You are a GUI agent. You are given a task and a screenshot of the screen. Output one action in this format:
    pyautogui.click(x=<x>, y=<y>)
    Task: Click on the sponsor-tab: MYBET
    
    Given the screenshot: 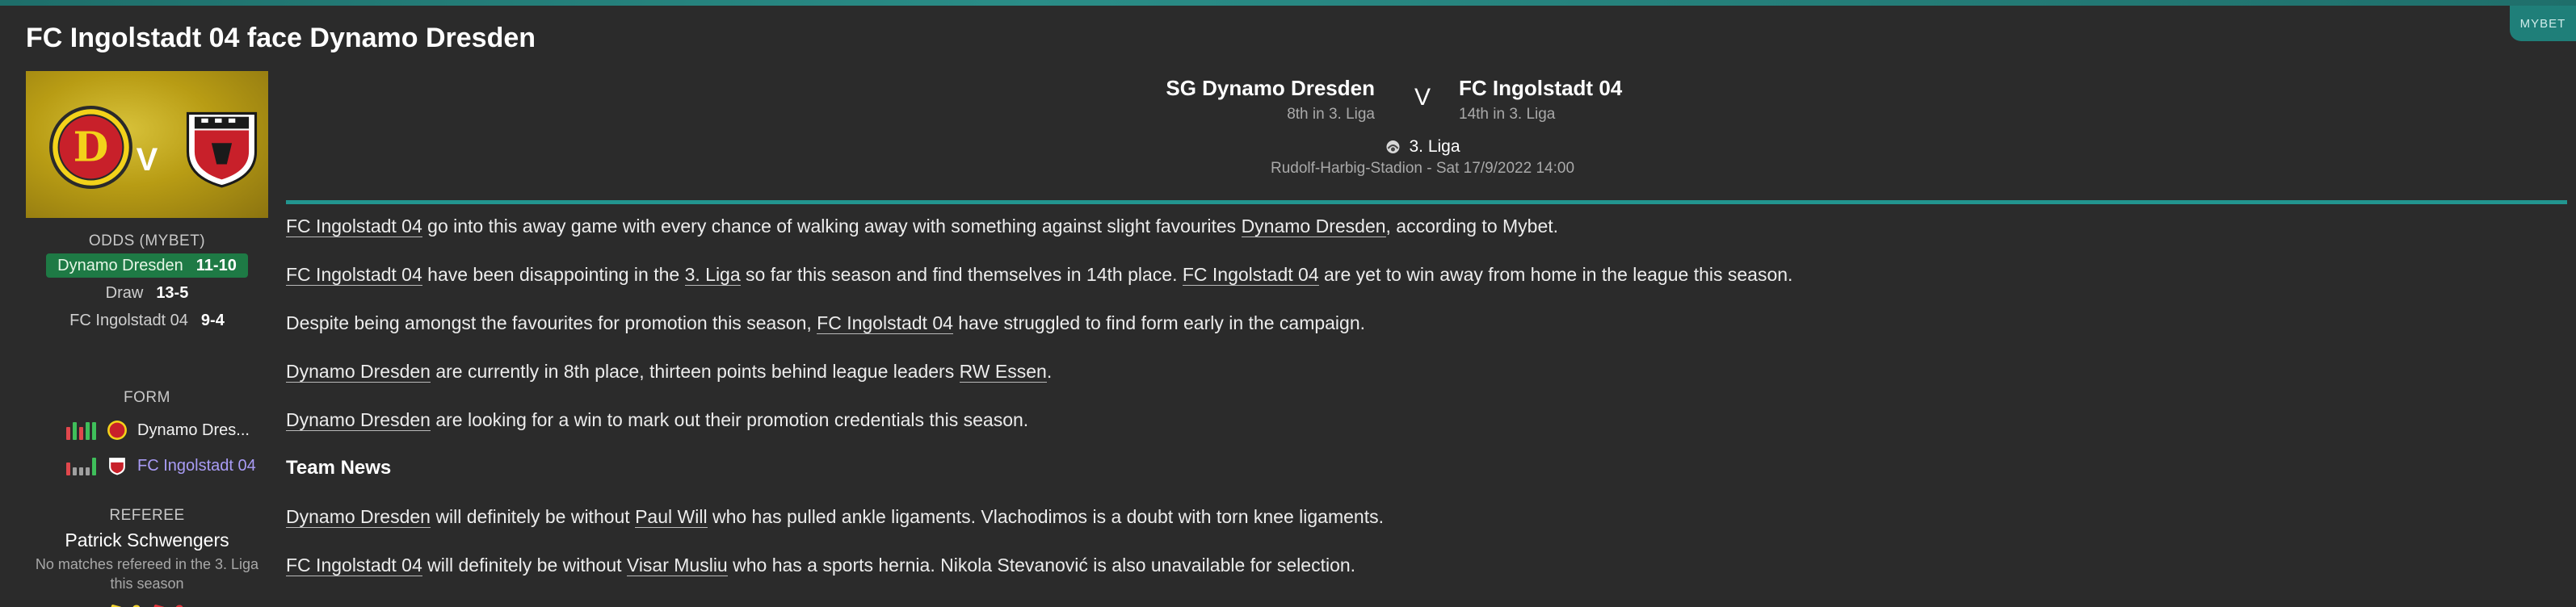 What is the action you would take?
    pyautogui.click(x=2543, y=23)
    